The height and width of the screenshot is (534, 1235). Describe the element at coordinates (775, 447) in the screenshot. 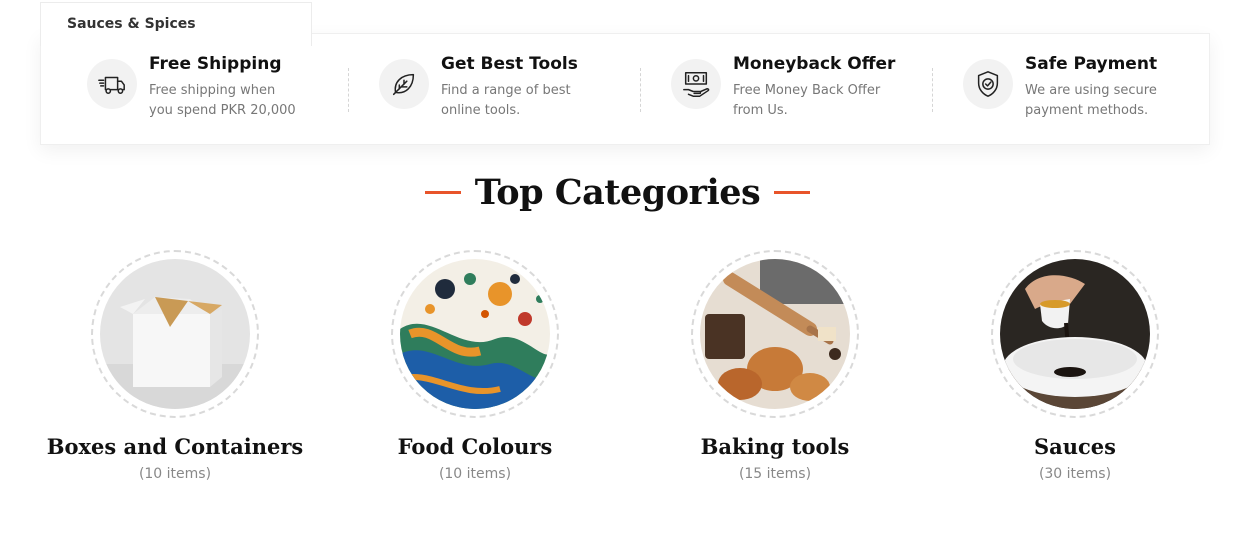

I see `category-name: Baking tools` at that location.